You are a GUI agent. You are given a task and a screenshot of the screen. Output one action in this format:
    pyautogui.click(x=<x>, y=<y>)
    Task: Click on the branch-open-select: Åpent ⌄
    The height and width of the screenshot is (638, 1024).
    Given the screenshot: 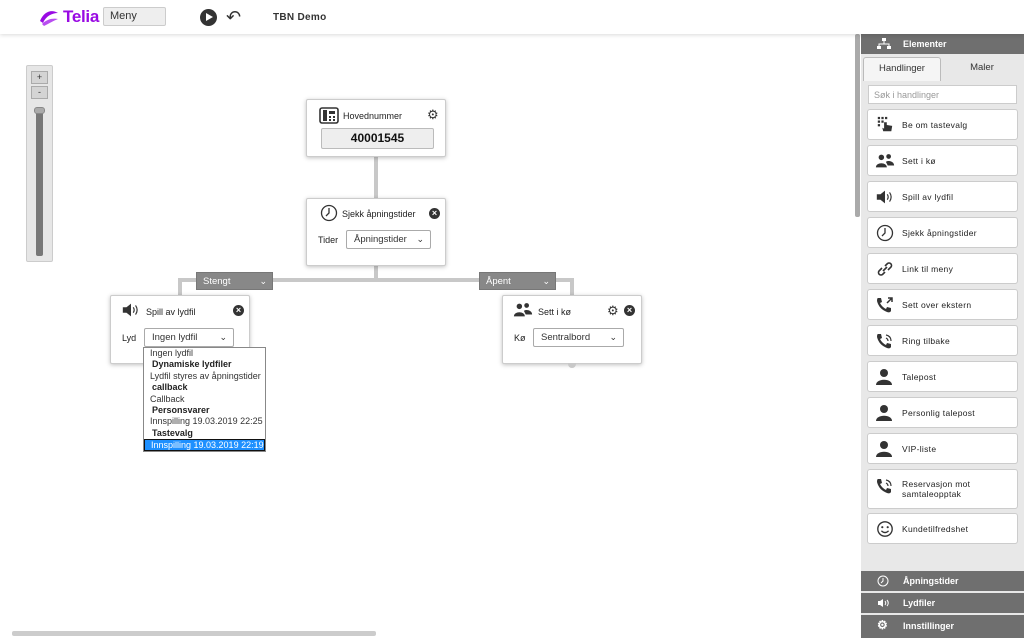 What is the action you would take?
    pyautogui.click(x=517, y=281)
    